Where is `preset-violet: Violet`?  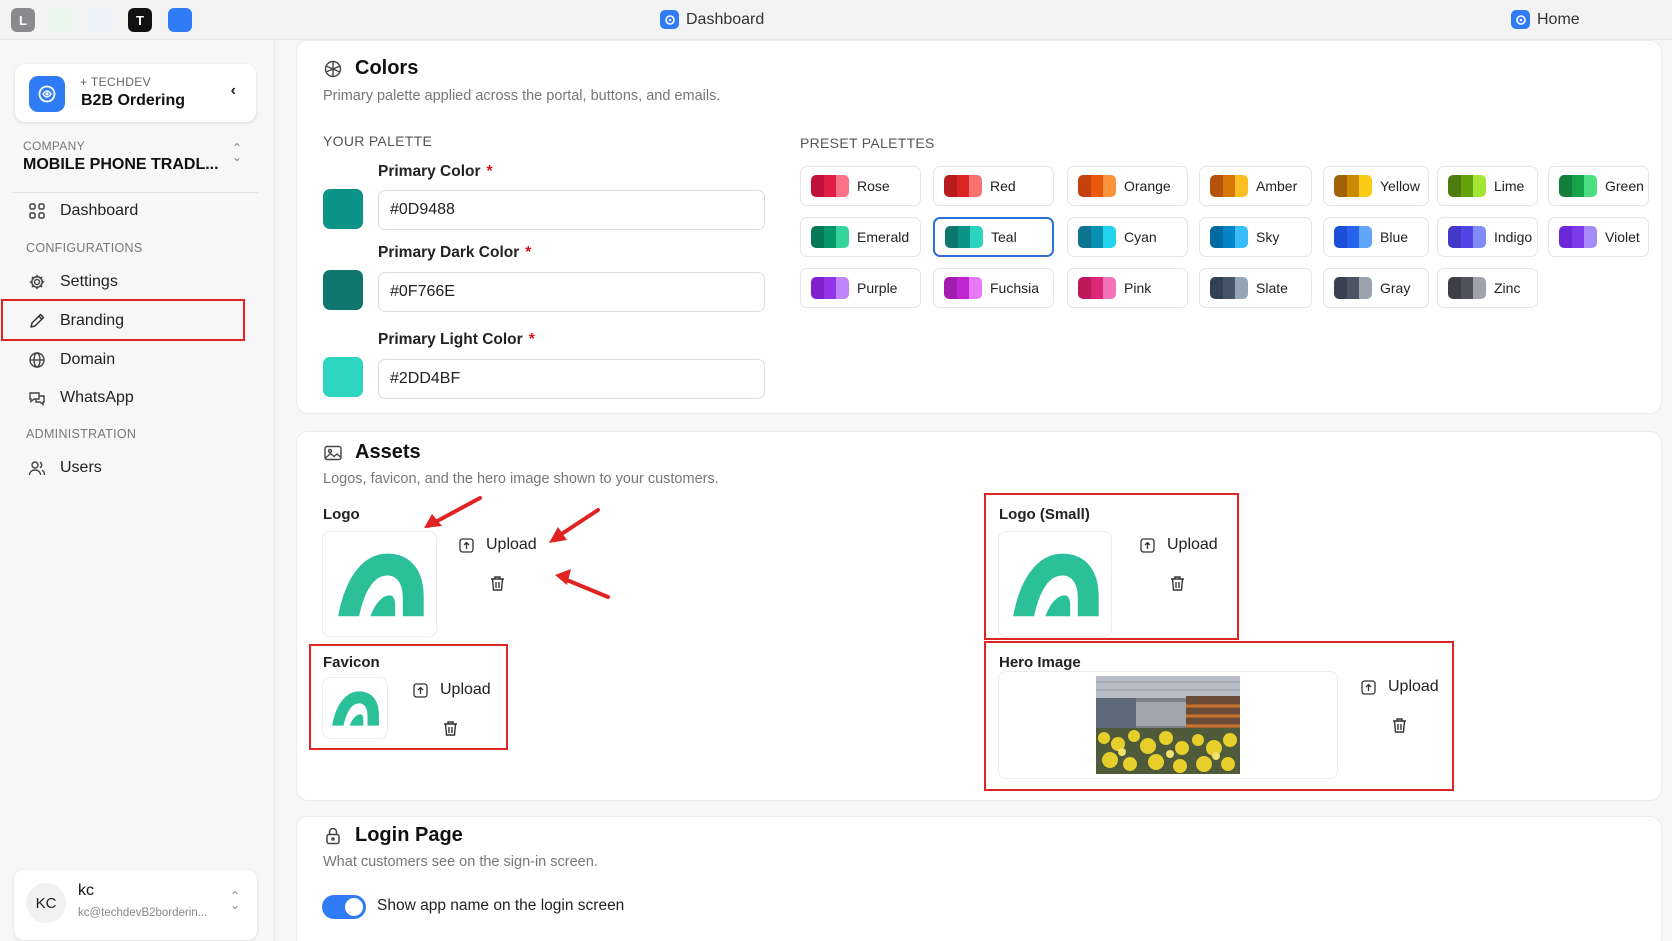 preset-violet: Violet is located at coordinates (1598, 237).